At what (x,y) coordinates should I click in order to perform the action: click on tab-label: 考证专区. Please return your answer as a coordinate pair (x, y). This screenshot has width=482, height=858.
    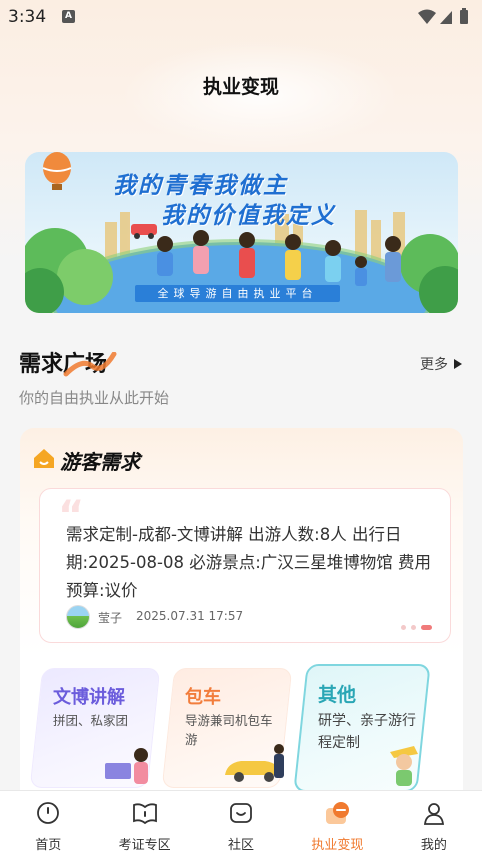
    Looking at the image, I should click on (144, 845).